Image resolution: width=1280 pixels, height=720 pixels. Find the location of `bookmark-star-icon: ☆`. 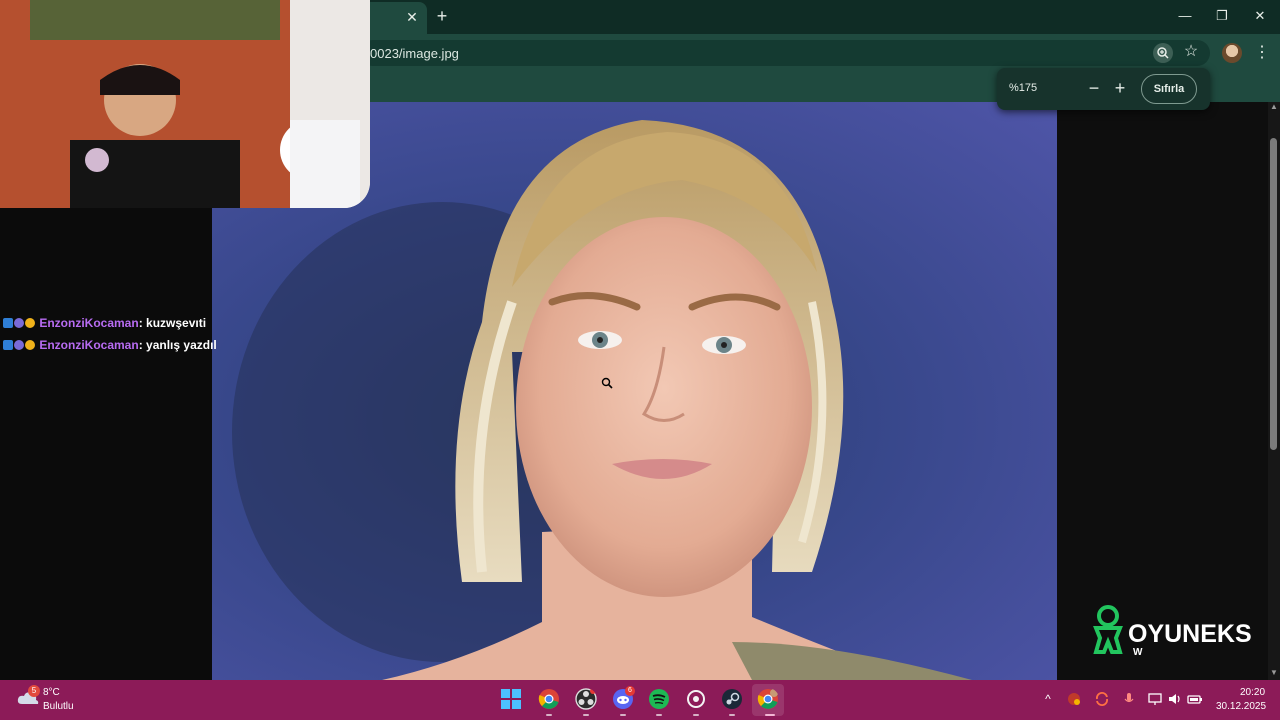

bookmark-star-icon: ☆ is located at coordinates (1191, 52).